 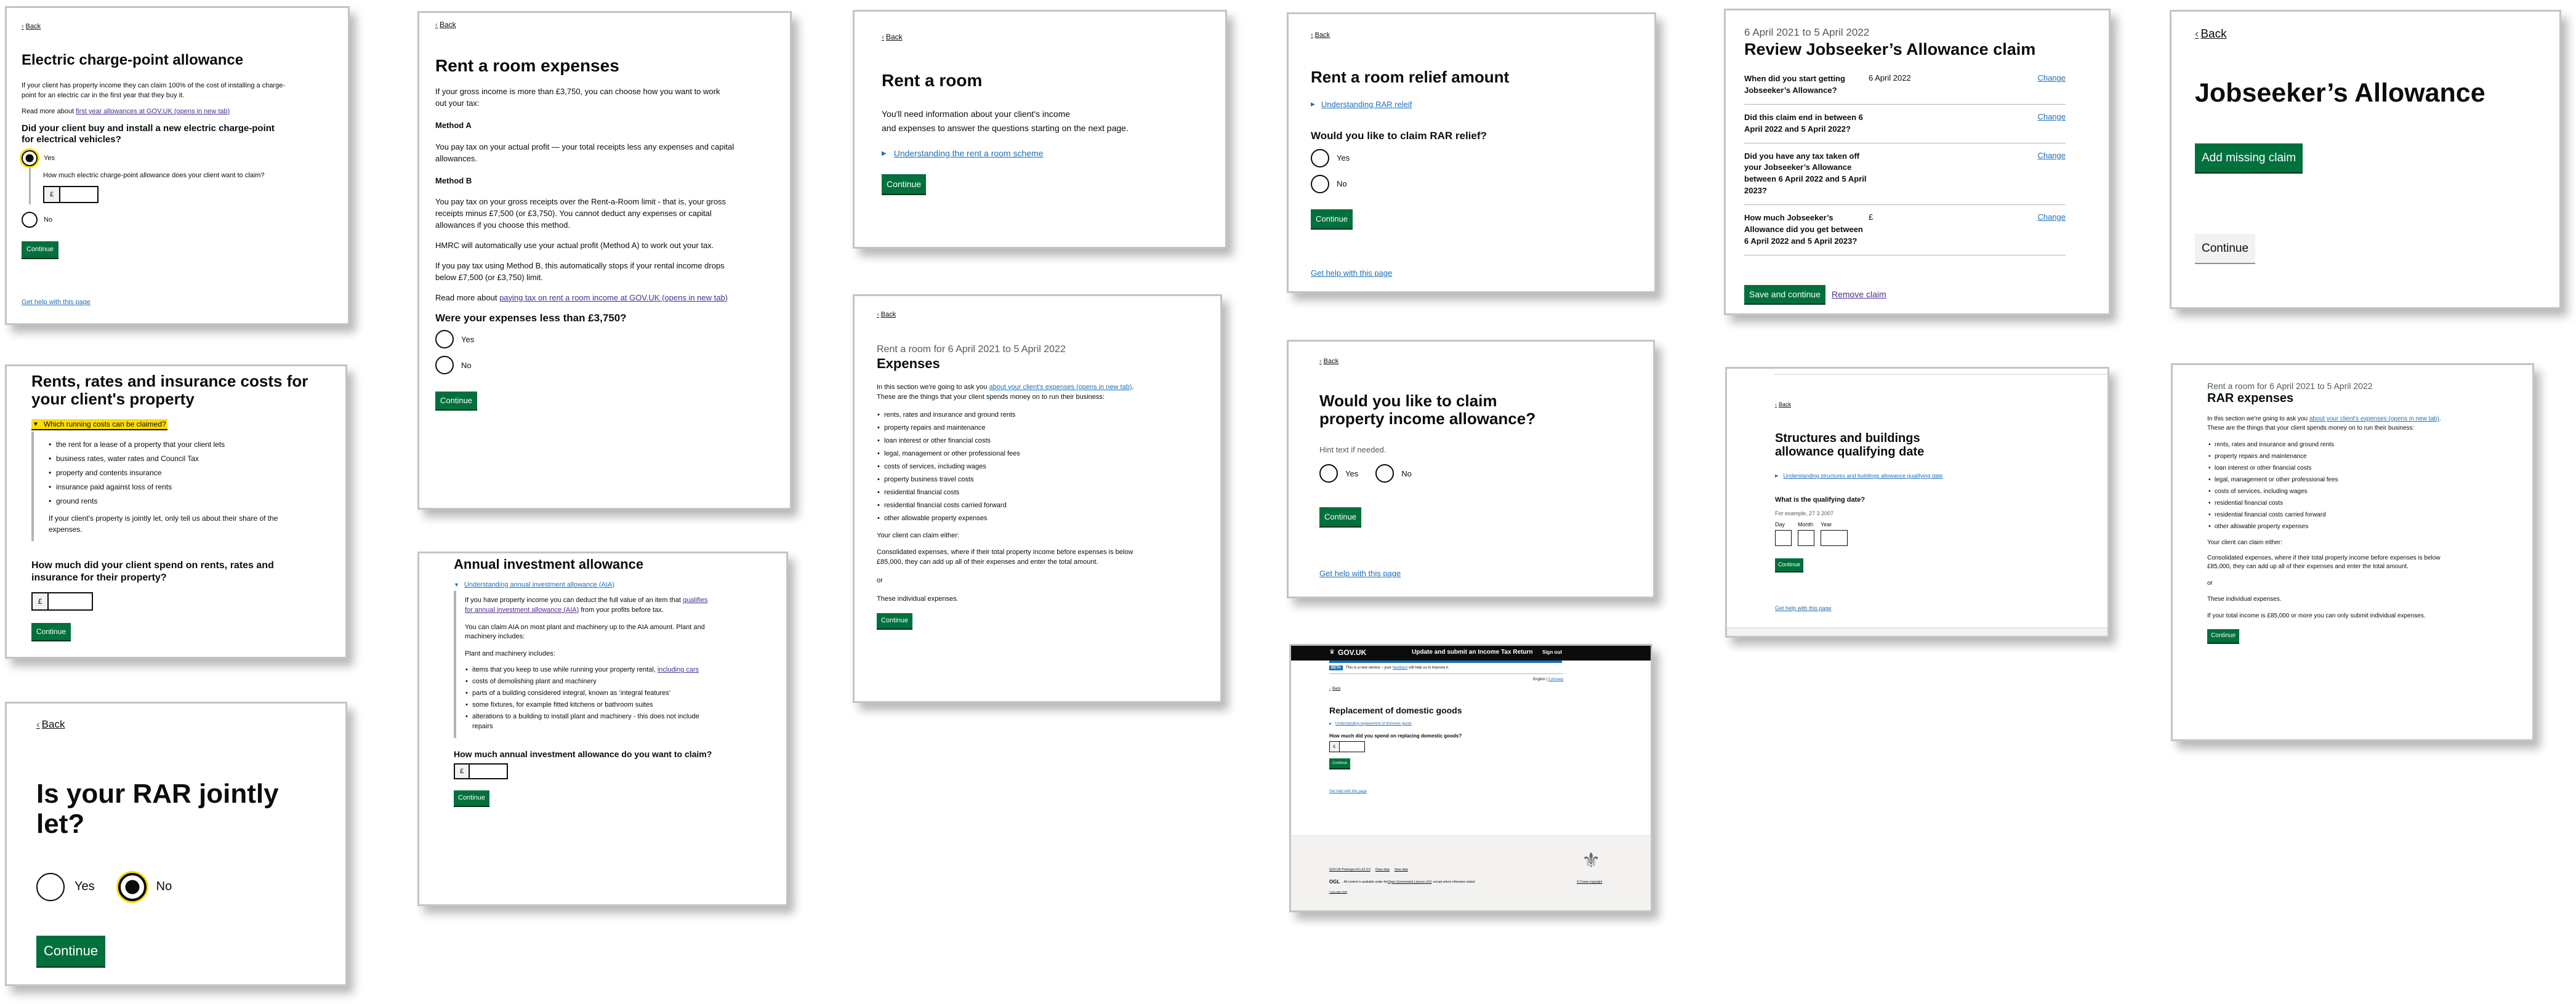 What do you see at coordinates (1350, 870) in the screenshot?
I see `footer-link-prototype-kit: GOV.UK Prototype Kit v12.3.0` at bounding box center [1350, 870].